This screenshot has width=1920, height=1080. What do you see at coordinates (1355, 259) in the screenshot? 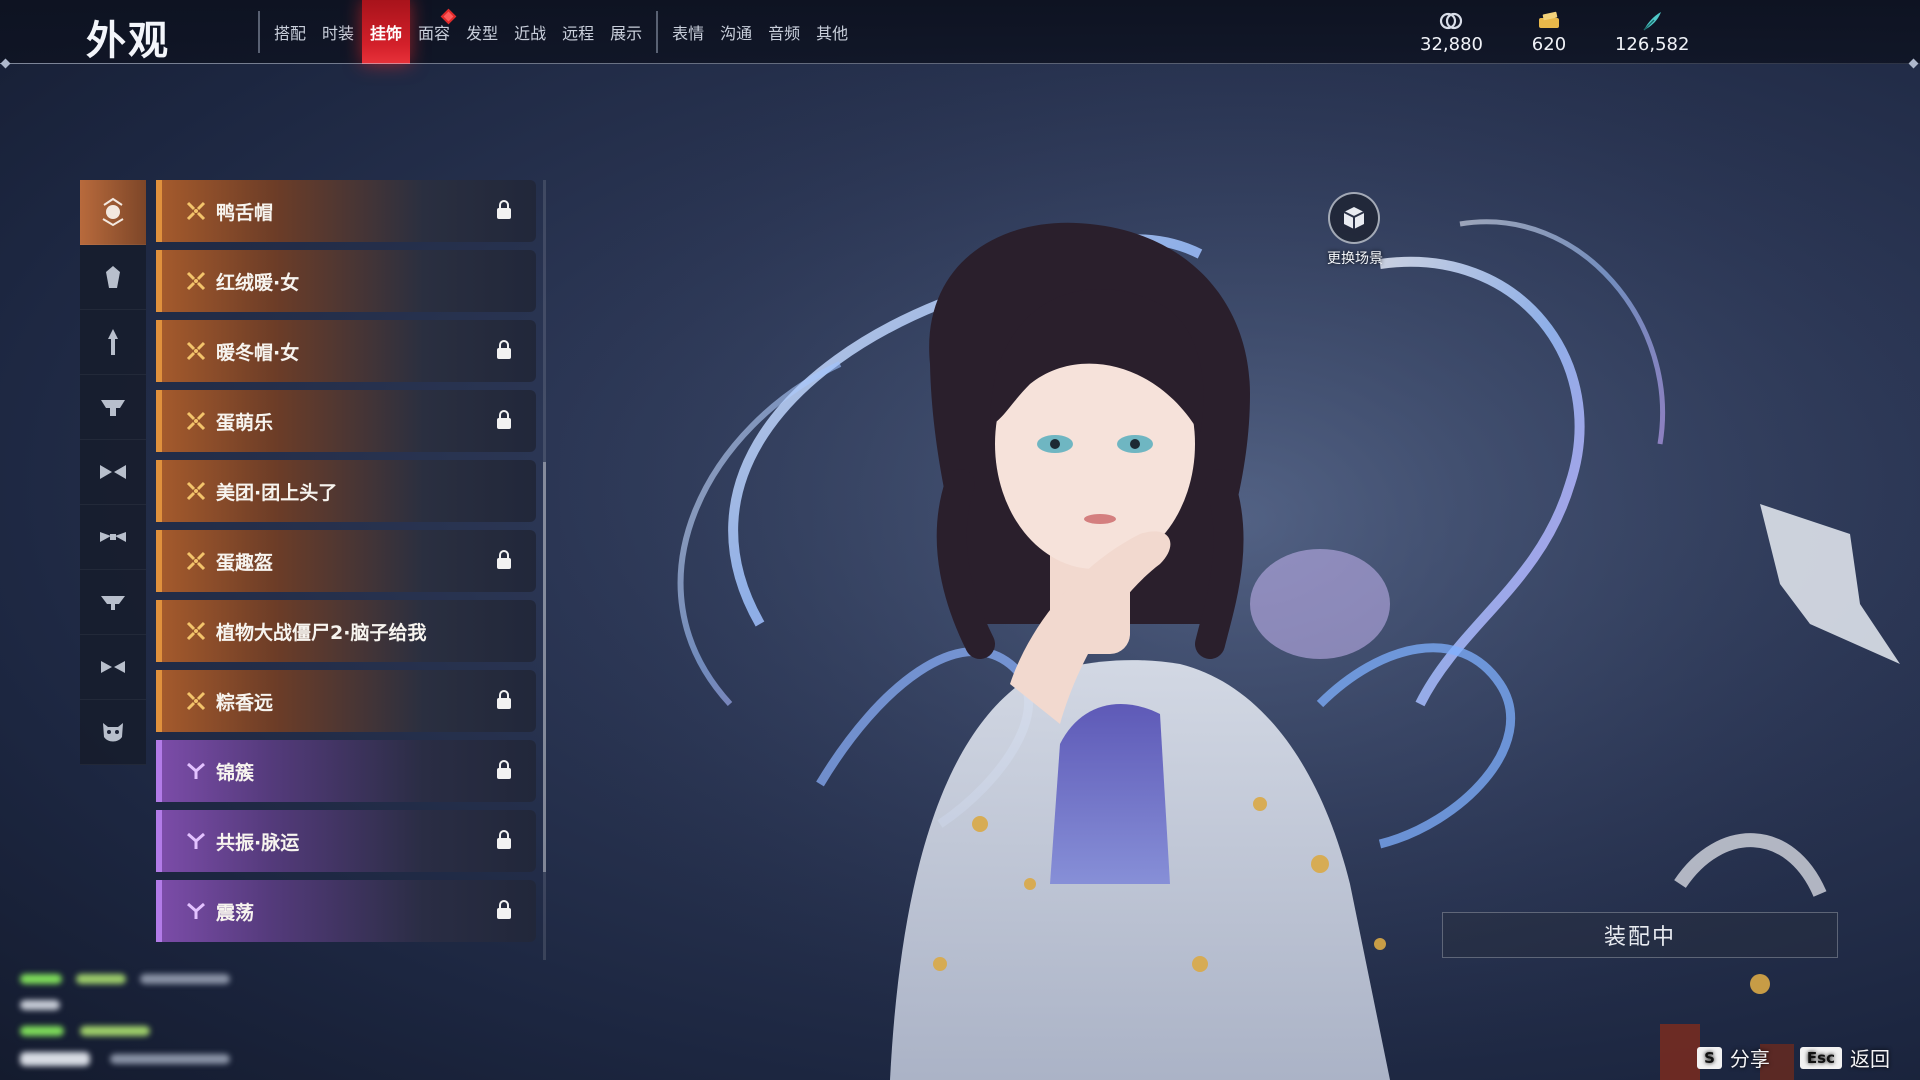
I see `change-scene-label: 更换场景` at bounding box center [1355, 259].